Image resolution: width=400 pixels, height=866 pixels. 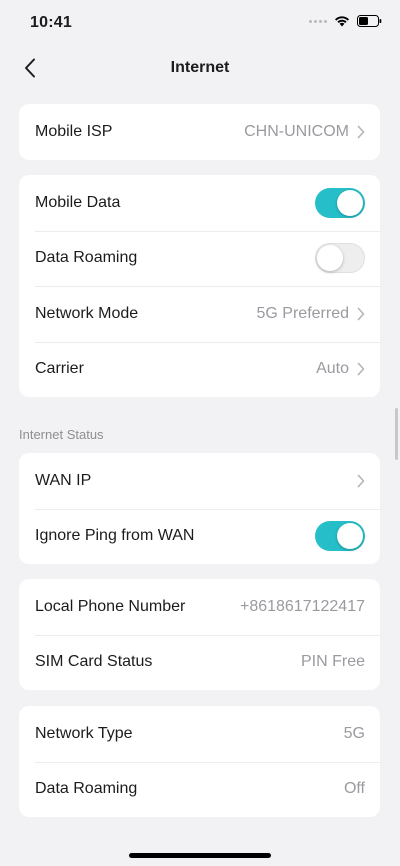 I want to click on home-indicator, so click(x=200, y=855).